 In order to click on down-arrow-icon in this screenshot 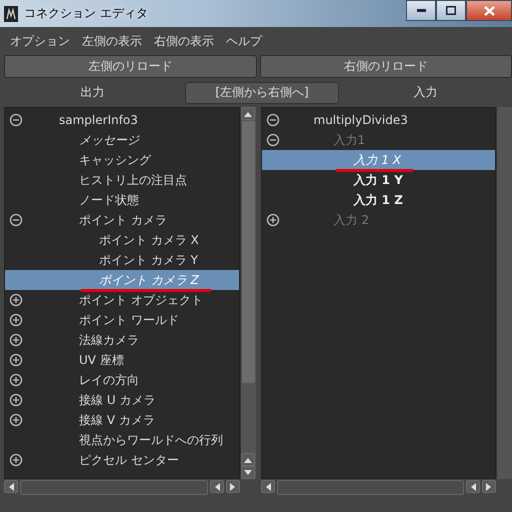, I will do `click(248, 113)`.